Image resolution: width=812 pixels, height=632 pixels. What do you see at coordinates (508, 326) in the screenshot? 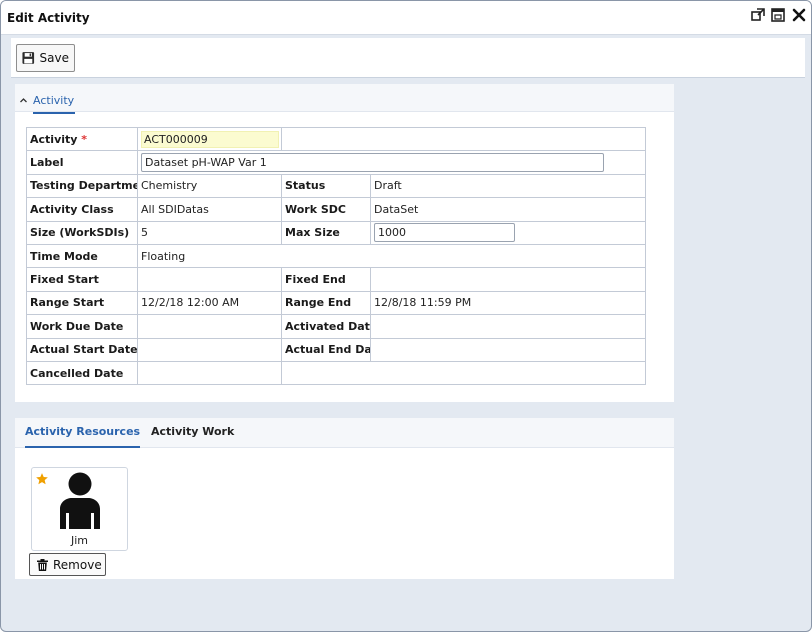
I see `activated-date-value` at bounding box center [508, 326].